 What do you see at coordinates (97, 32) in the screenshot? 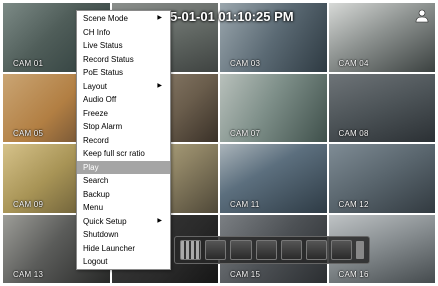
I see `menu-item-label: CH Info` at bounding box center [97, 32].